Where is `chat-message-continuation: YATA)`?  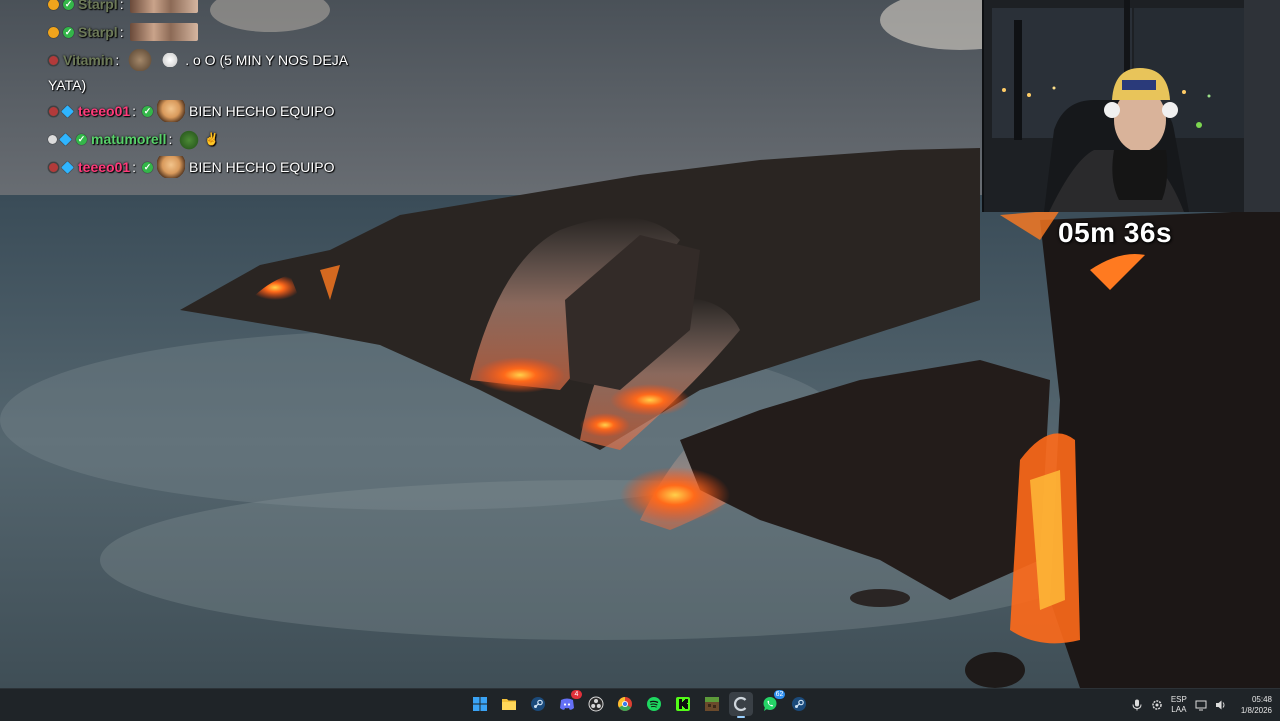 chat-message-continuation: YATA) is located at coordinates (67, 85).